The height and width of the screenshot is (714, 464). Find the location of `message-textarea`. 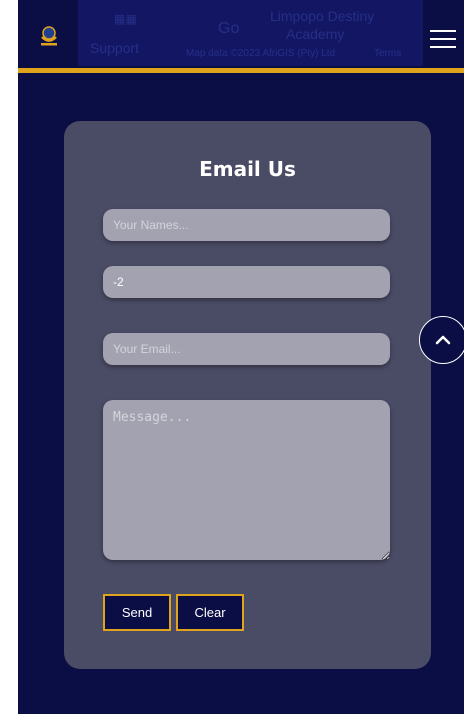

message-textarea is located at coordinates (246, 480).